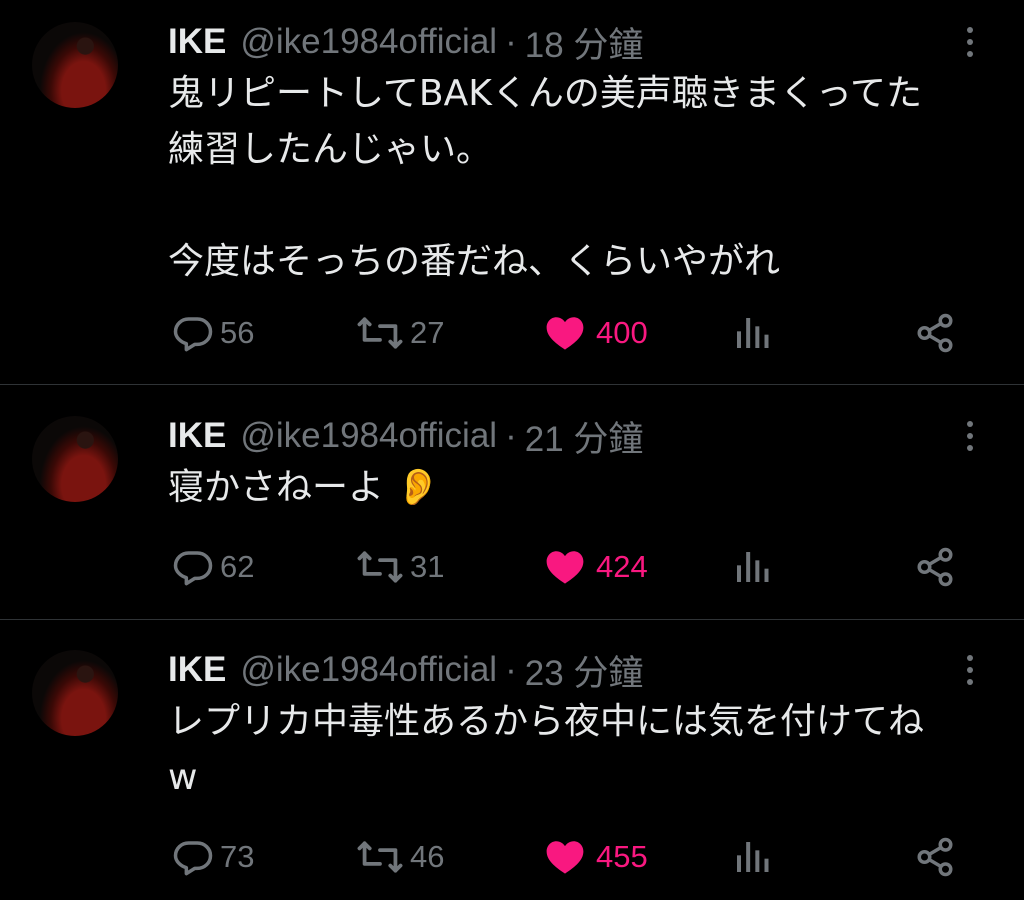 The width and height of the screenshot is (1024, 900). What do you see at coordinates (622, 332) in the screenshot?
I see `like-count: 400` at bounding box center [622, 332].